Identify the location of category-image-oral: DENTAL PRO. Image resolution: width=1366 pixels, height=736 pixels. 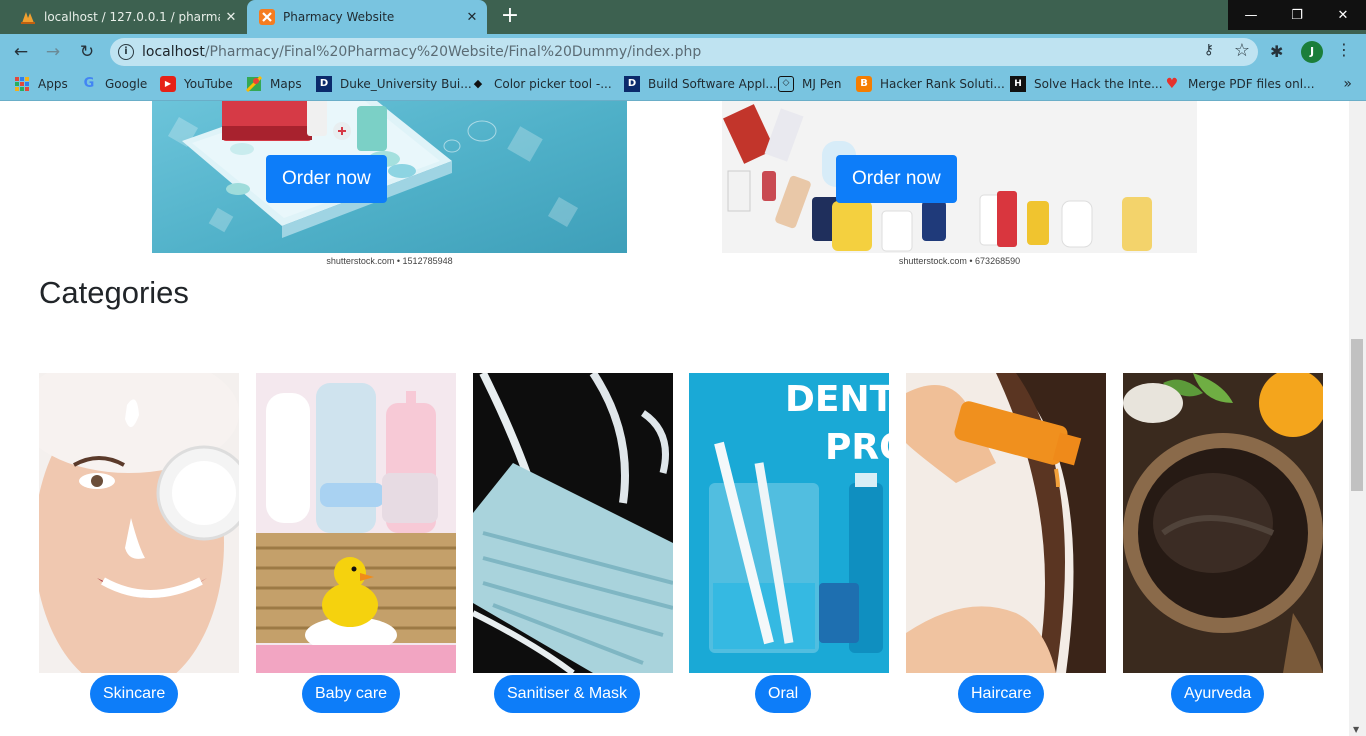
(789, 523).